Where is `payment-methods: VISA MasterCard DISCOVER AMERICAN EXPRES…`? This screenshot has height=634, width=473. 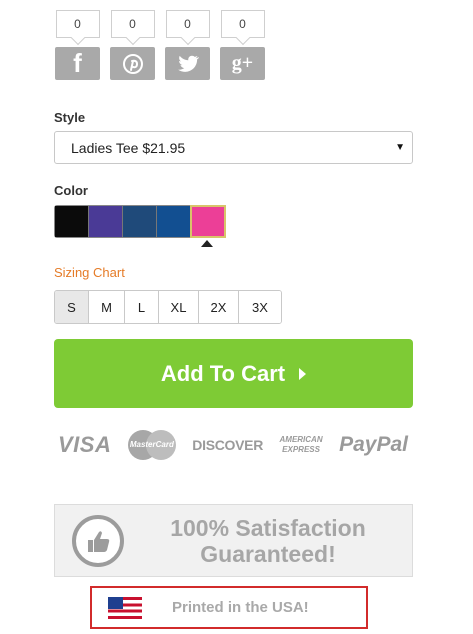 payment-methods: VISA MasterCard DISCOVER AMERICAN EXPRES… is located at coordinates (233, 445).